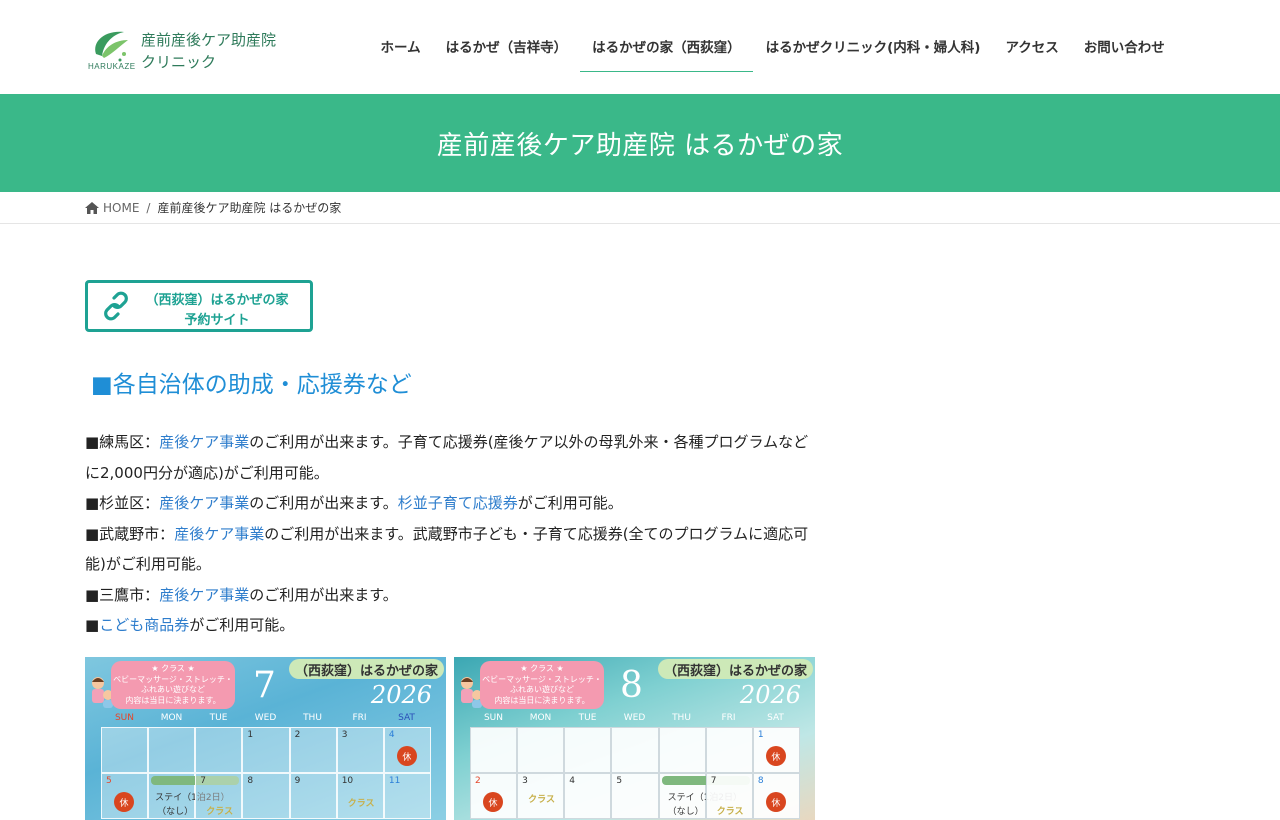 The height and width of the screenshot is (820, 1280). What do you see at coordinates (776, 796) in the screenshot?
I see `calendar-cell: 8休` at bounding box center [776, 796].